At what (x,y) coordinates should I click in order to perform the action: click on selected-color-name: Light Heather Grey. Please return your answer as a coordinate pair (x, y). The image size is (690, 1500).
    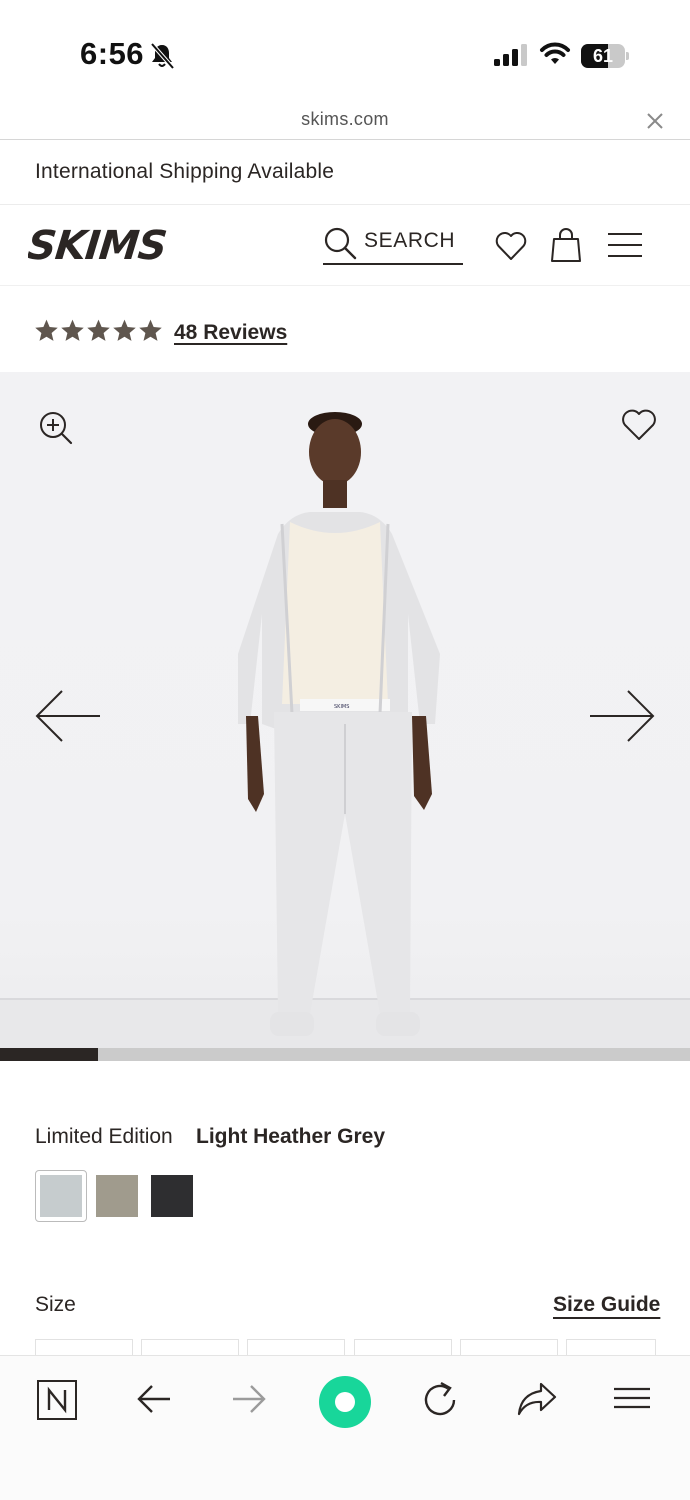
    Looking at the image, I should click on (291, 1136).